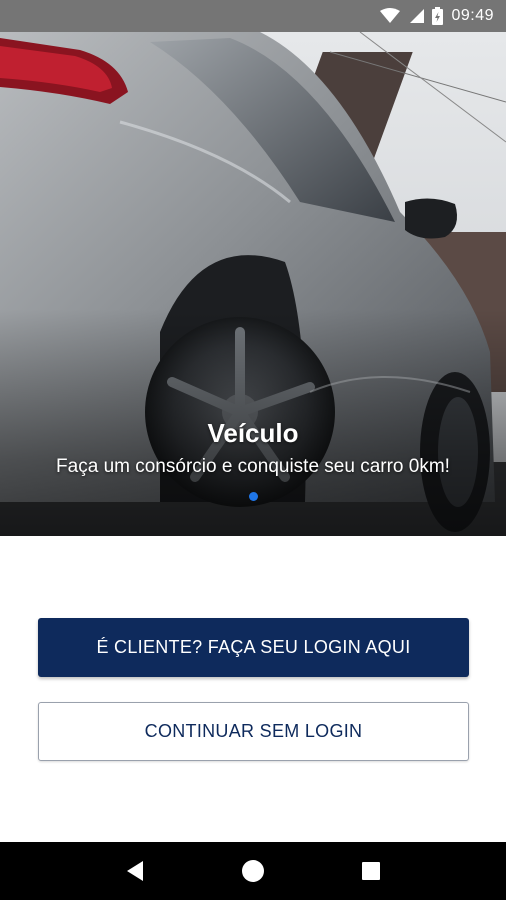 Image resolution: width=506 pixels, height=900 pixels. I want to click on home-icon, so click(253, 871).